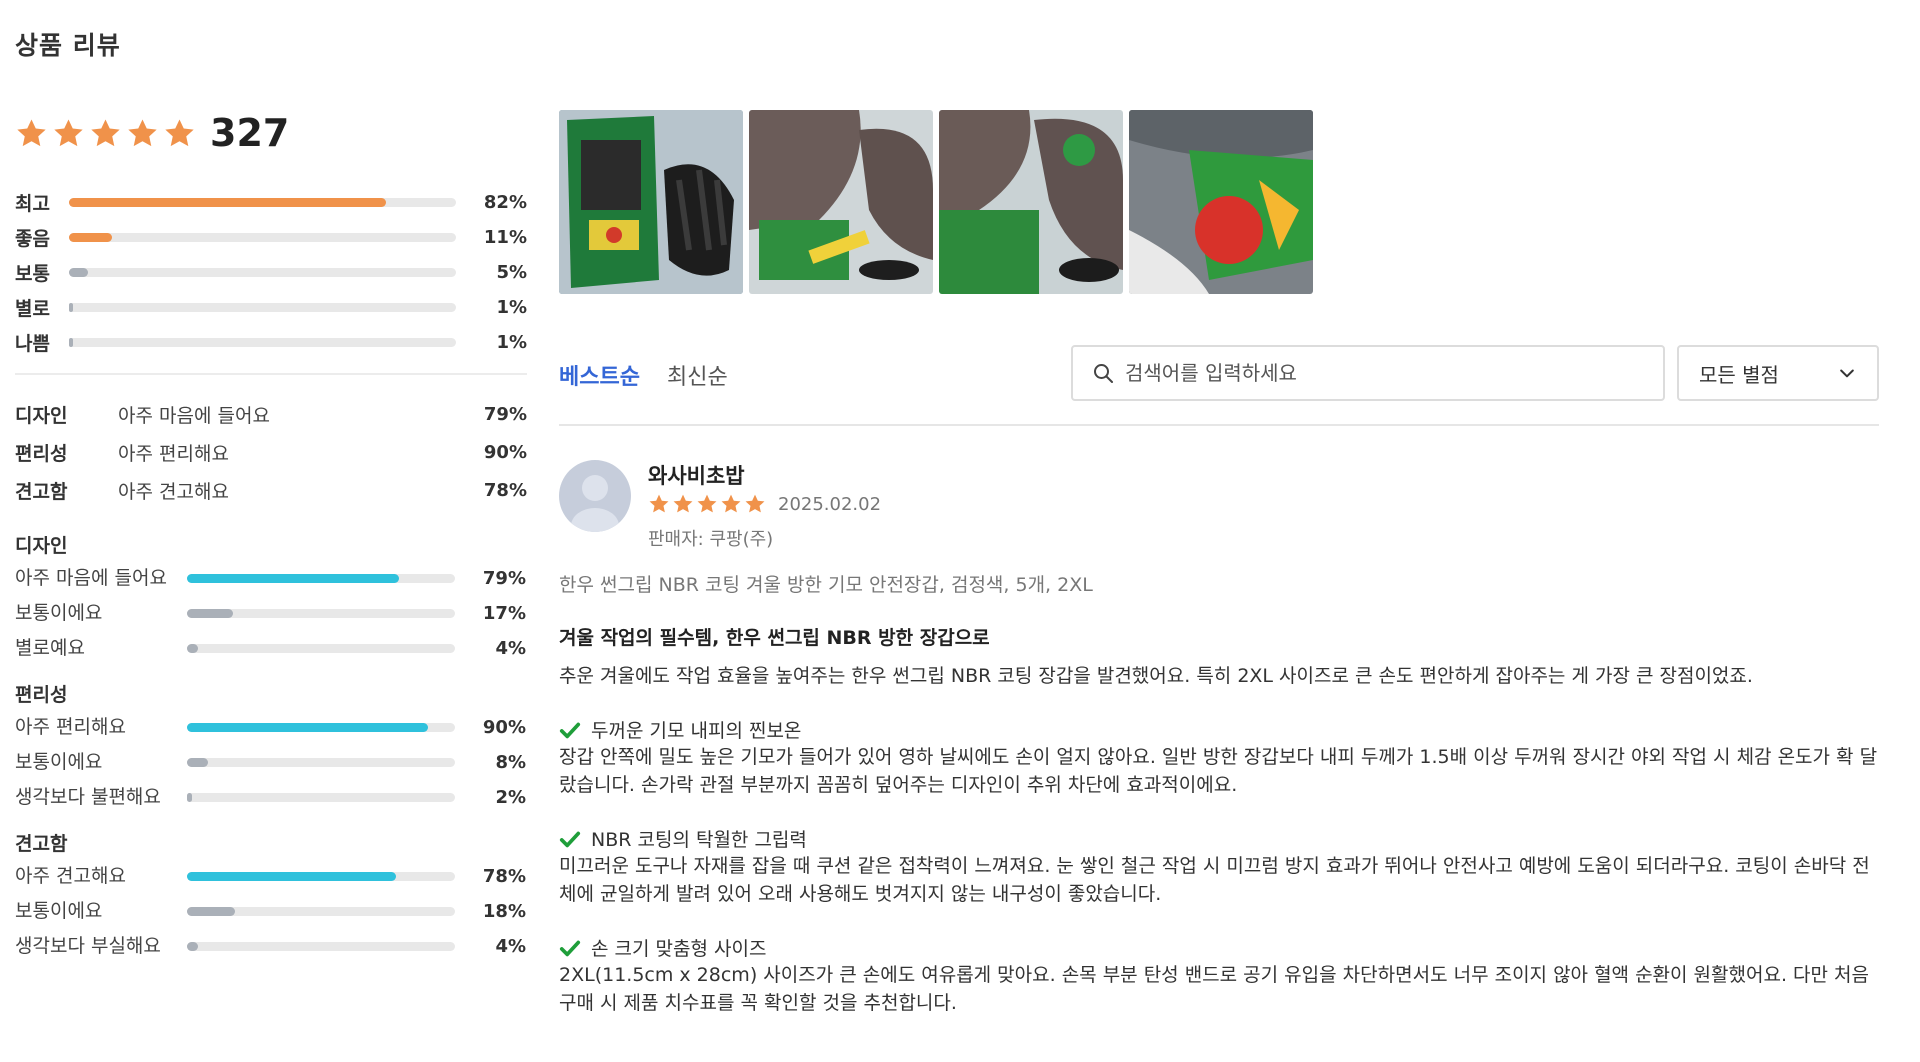 The height and width of the screenshot is (1062, 1920). Describe the element at coordinates (1219, 838) in the screenshot. I see `section-heading-row: NBR 코팅의 탁월한 그립력` at that location.